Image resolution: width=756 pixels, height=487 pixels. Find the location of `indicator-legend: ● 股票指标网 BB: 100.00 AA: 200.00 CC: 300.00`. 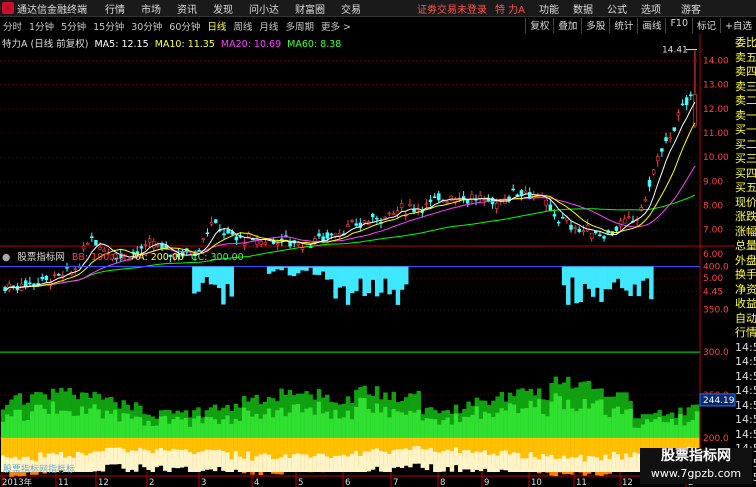

indicator-legend: ● 股票指标网 BB: 100.00 AA: 200.00 CC: 300.00 is located at coordinates (125, 256).